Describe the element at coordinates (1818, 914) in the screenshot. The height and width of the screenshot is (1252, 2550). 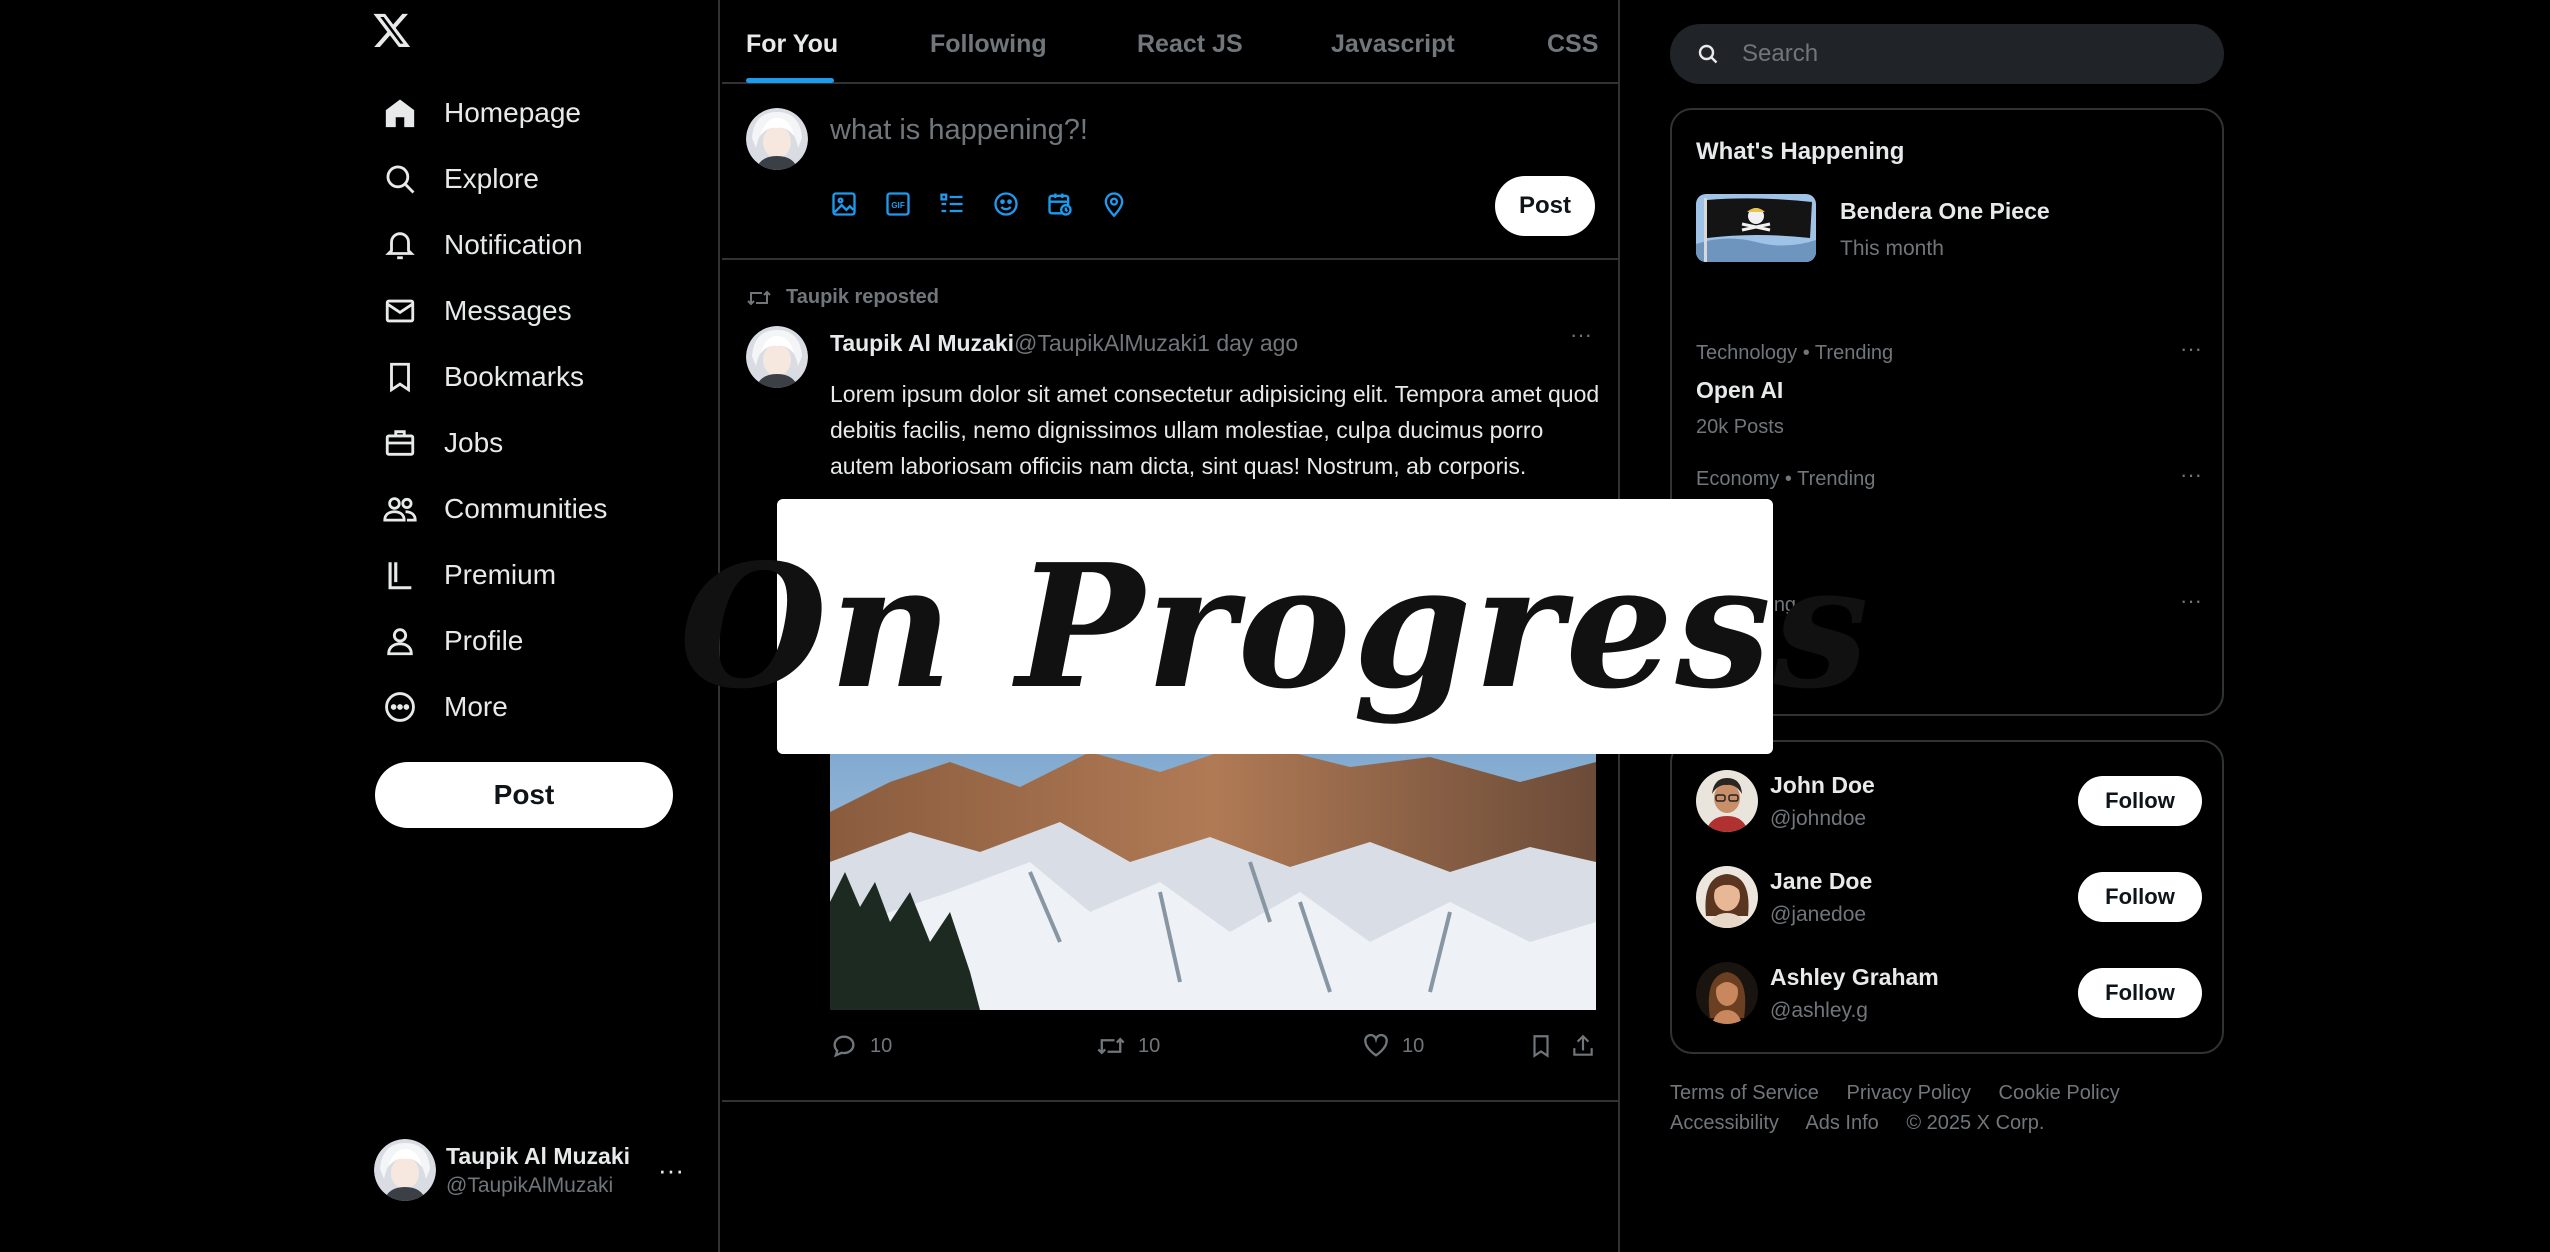
I see `suggestion-handle: @janedoe` at that location.